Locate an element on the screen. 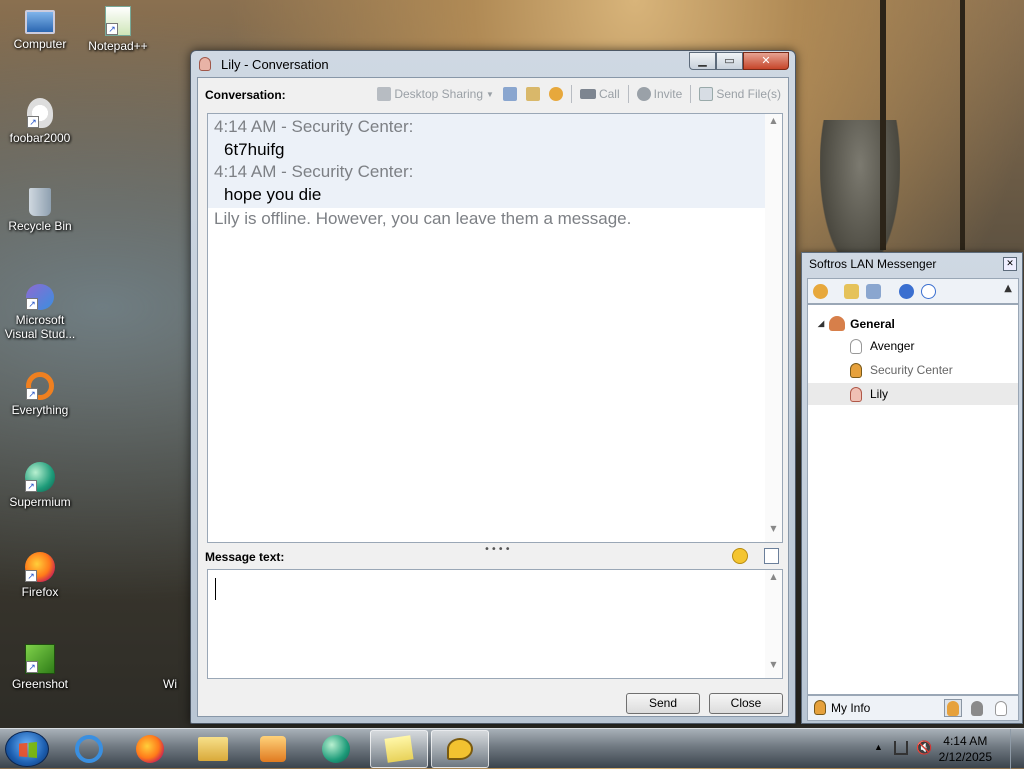 The height and width of the screenshot is (769, 1024). send-file-icon is located at coordinates (706, 94).